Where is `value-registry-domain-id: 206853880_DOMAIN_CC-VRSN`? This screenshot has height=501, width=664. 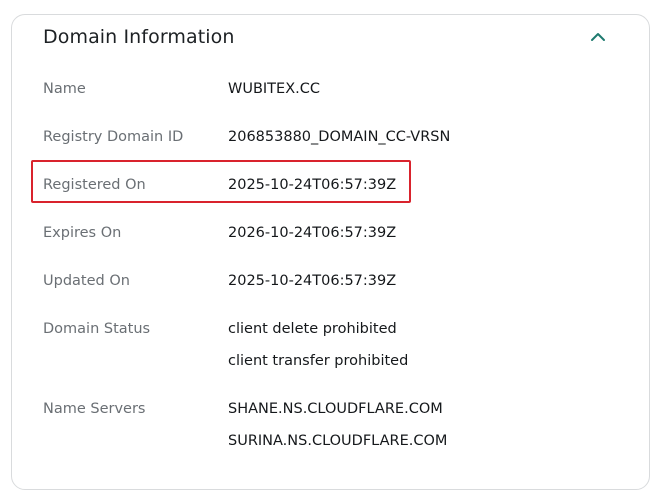 value-registry-domain-id: 206853880_DOMAIN_CC-VRSN is located at coordinates (339, 137).